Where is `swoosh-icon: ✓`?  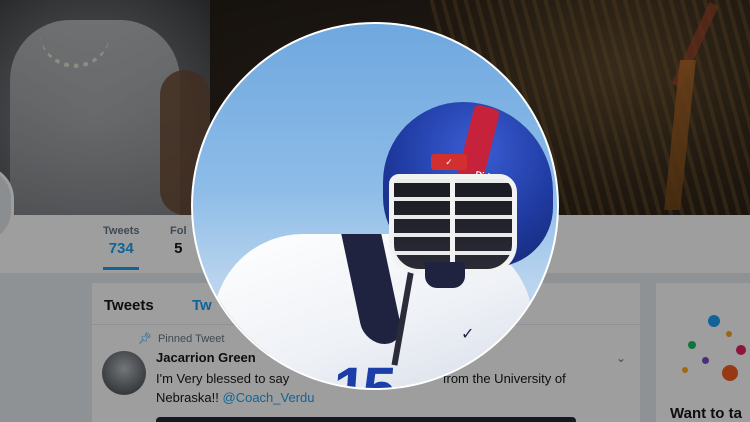 swoosh-icon: ✓ is located at coordinates (468, 334).